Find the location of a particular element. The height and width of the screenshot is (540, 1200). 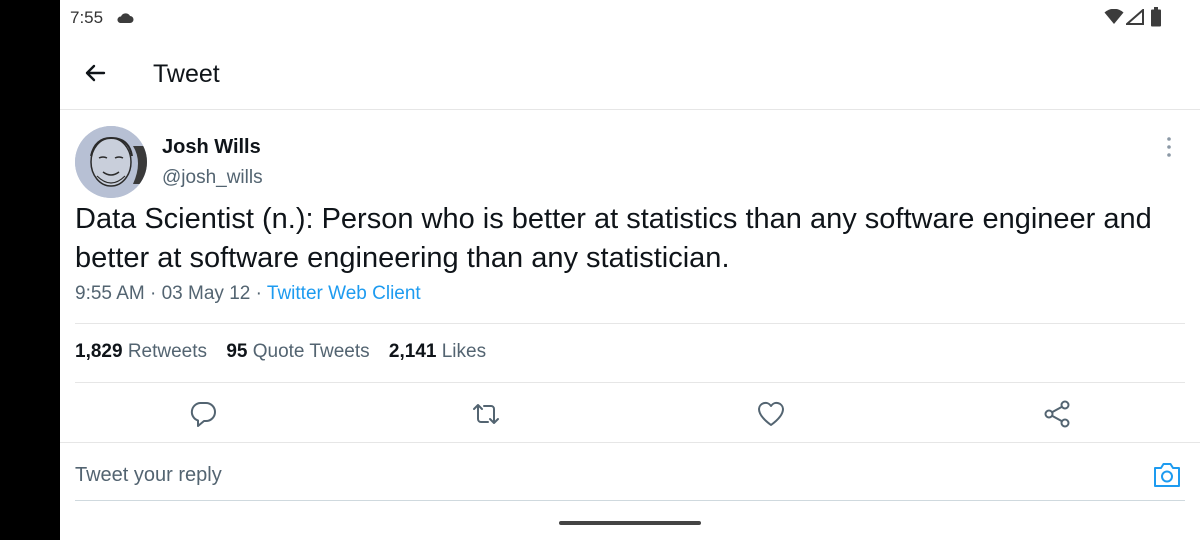

author-name: Josh Wills is located at coordinates (211, 147).